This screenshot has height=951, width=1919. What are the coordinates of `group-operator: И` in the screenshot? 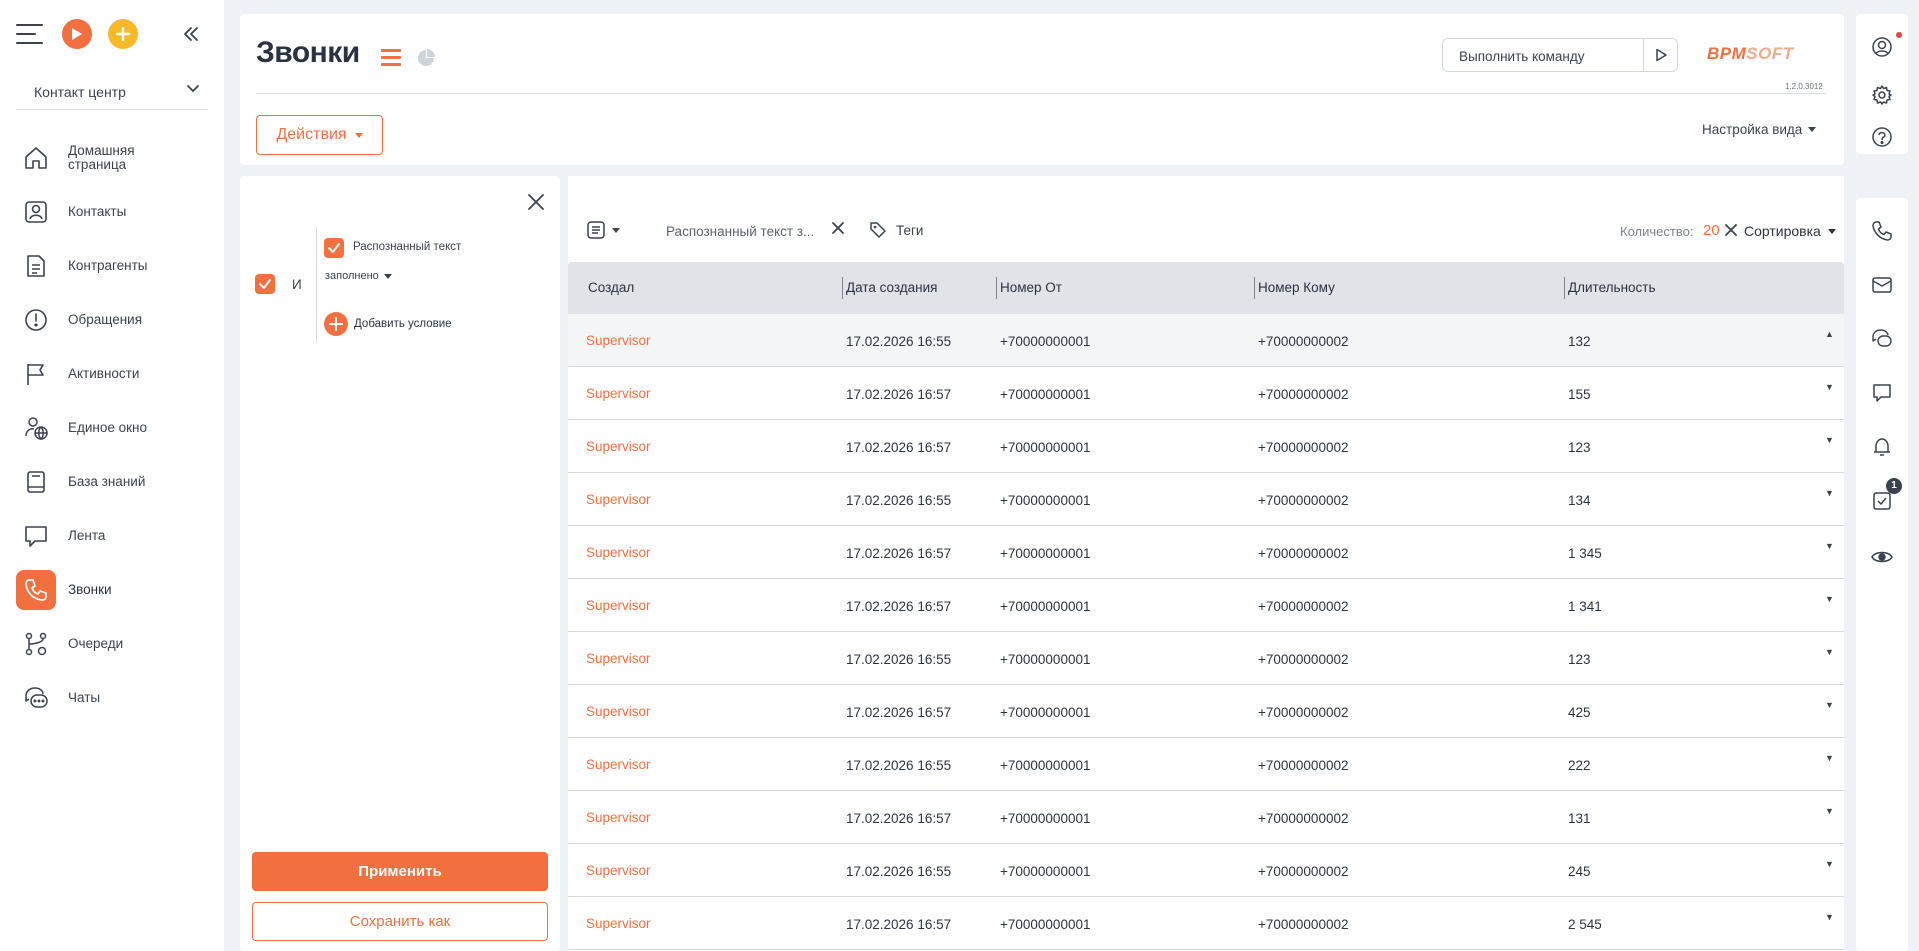 It's located at (297, 284).